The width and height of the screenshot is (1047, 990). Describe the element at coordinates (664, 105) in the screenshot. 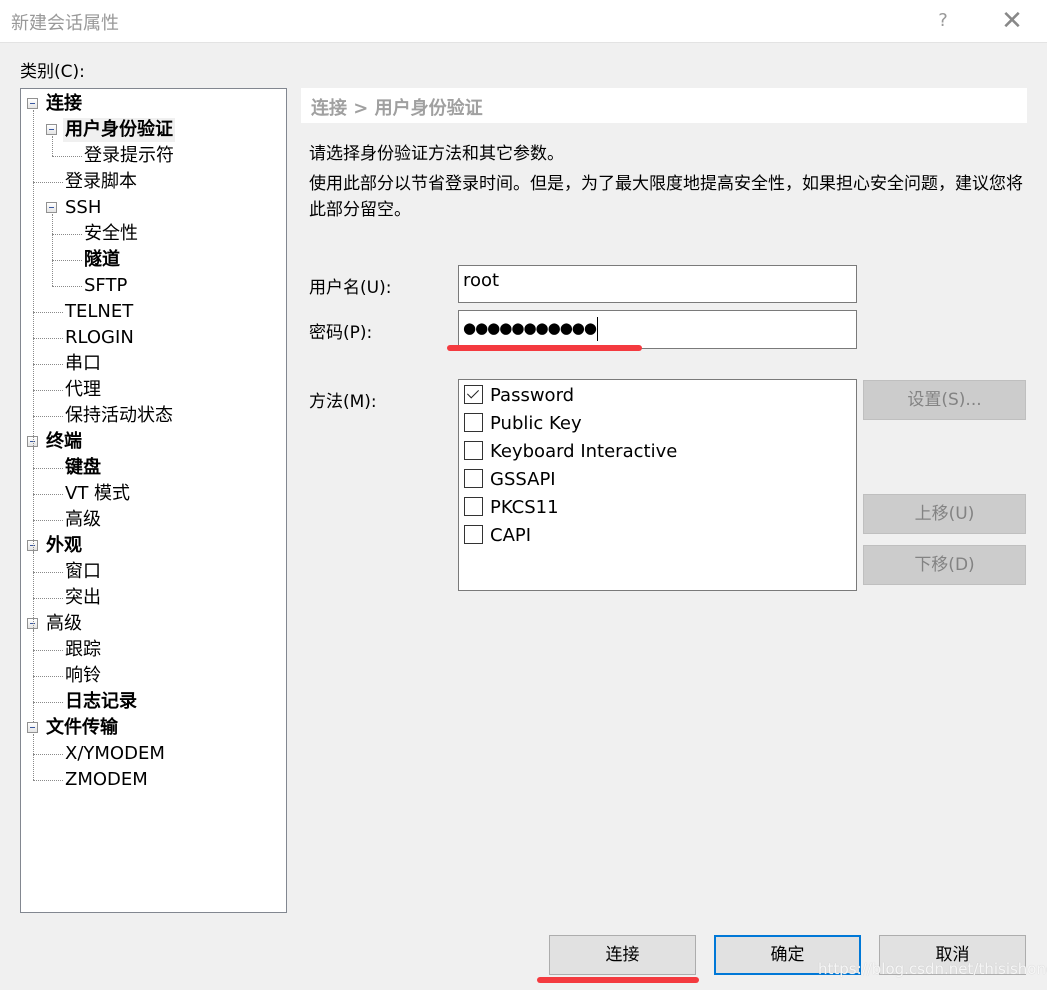

I see `breadcrumb: 连接 > 用户身份验证` at that location.